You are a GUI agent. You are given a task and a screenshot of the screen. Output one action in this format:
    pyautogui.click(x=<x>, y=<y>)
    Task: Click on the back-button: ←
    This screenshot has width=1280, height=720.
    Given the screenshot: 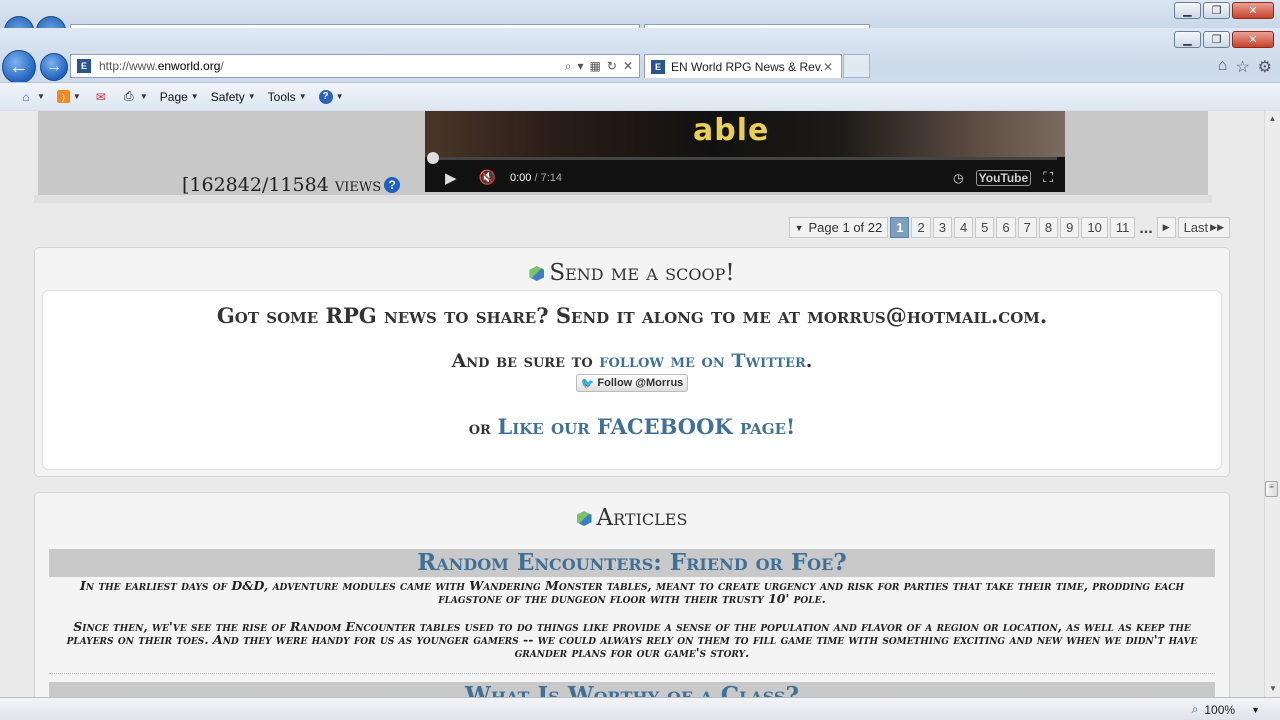 What is the action you would take?
    pyautogui.click(x=19, y=67)
    